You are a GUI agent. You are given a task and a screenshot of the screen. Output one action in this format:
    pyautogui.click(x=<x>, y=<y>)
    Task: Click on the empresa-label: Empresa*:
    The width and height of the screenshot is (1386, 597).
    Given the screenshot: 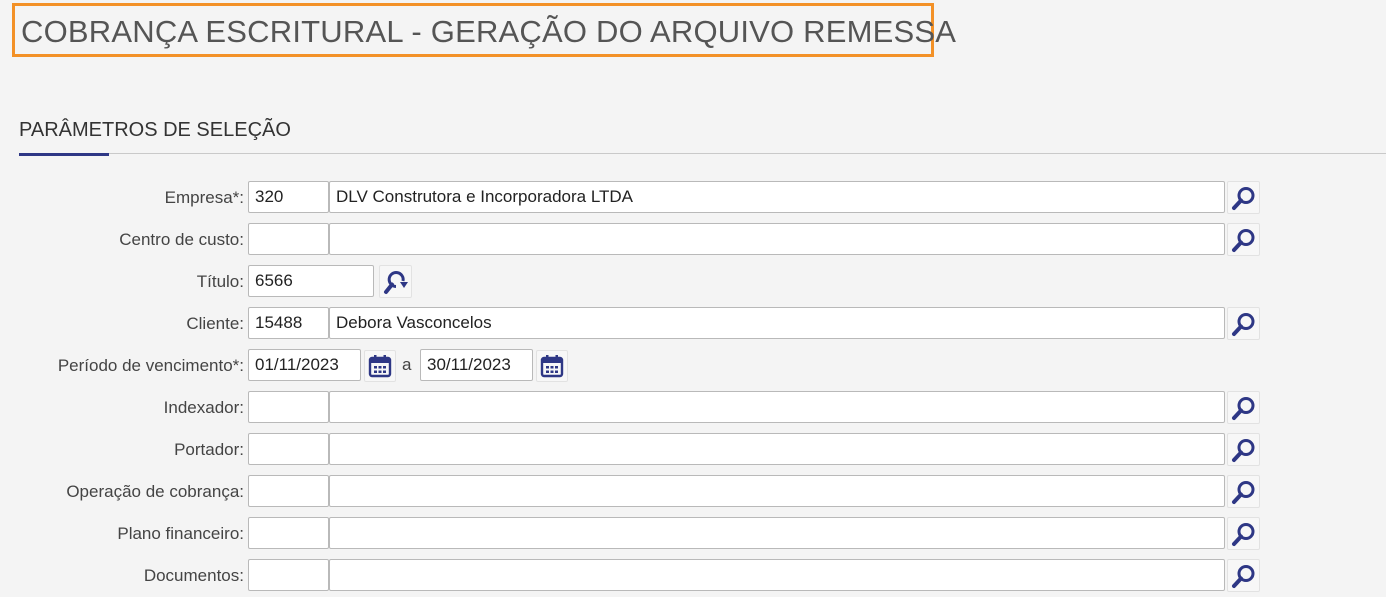 What is the action you would take?
    pyautogui.click(x=204, y=197)
    